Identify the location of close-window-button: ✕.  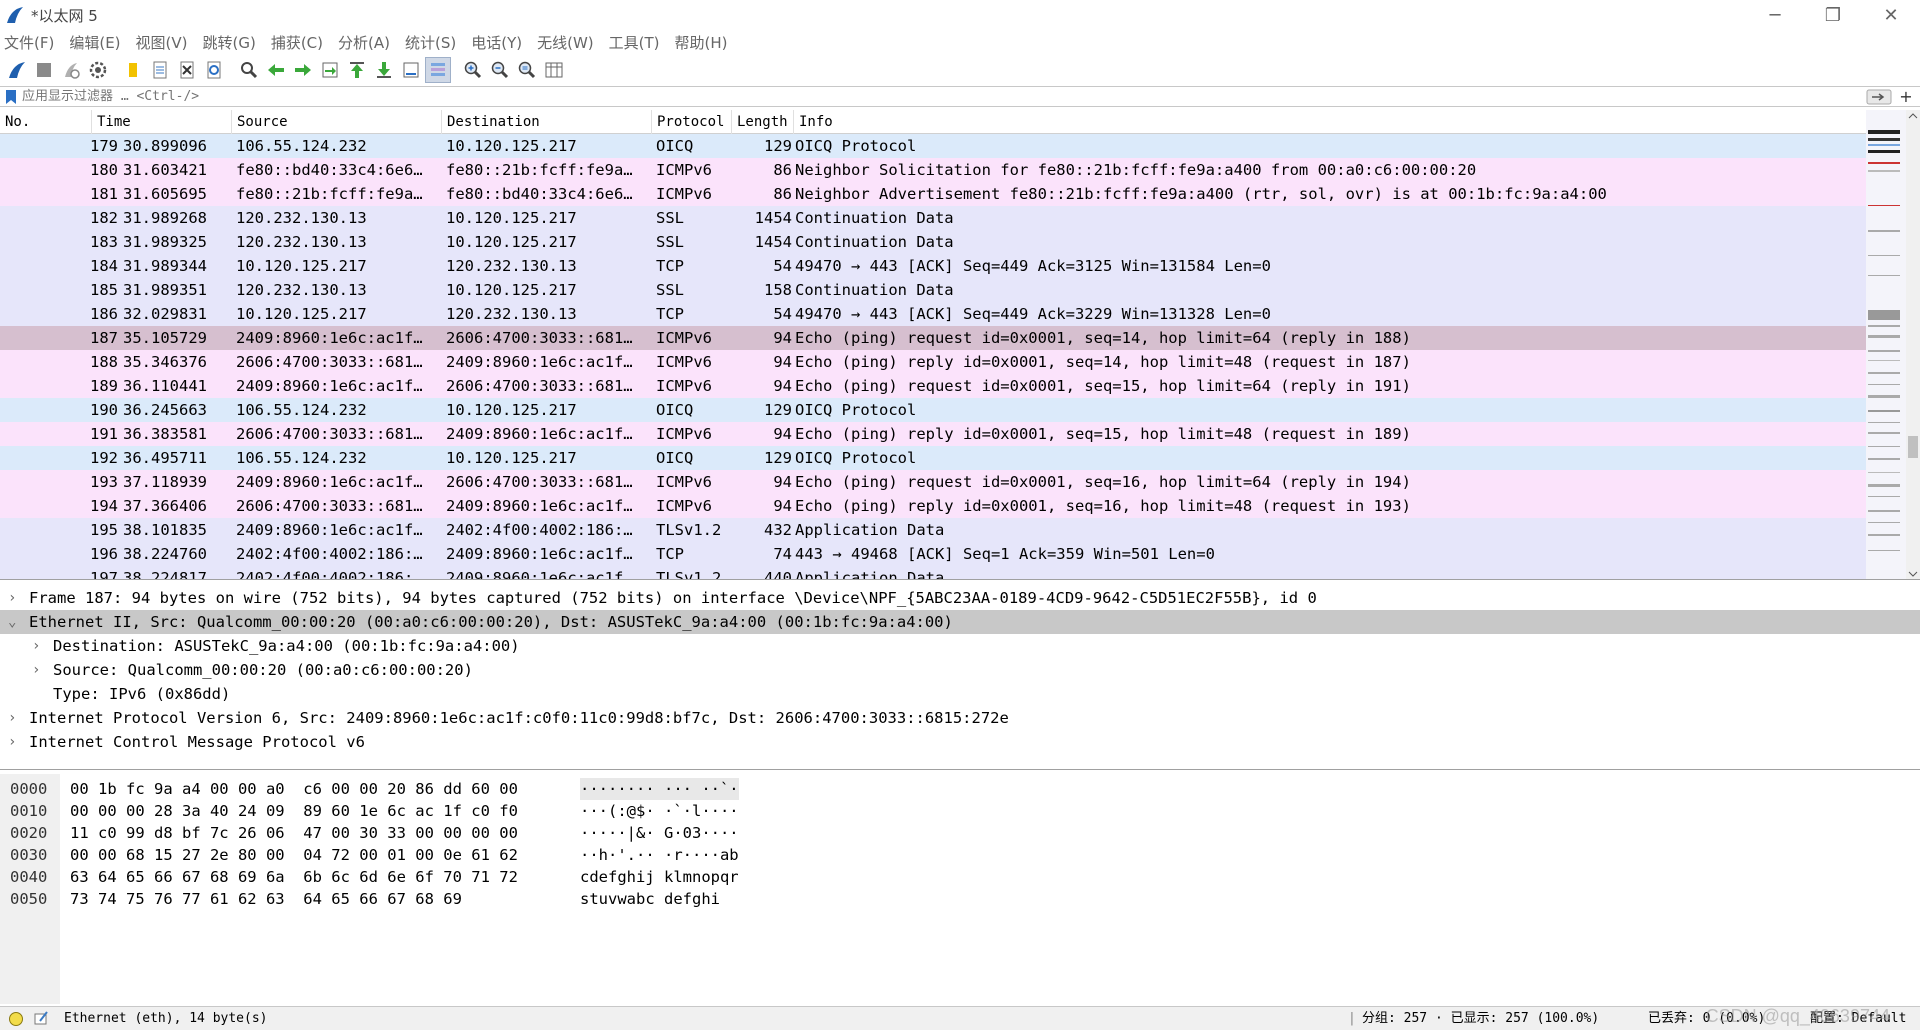
(1891, 15).